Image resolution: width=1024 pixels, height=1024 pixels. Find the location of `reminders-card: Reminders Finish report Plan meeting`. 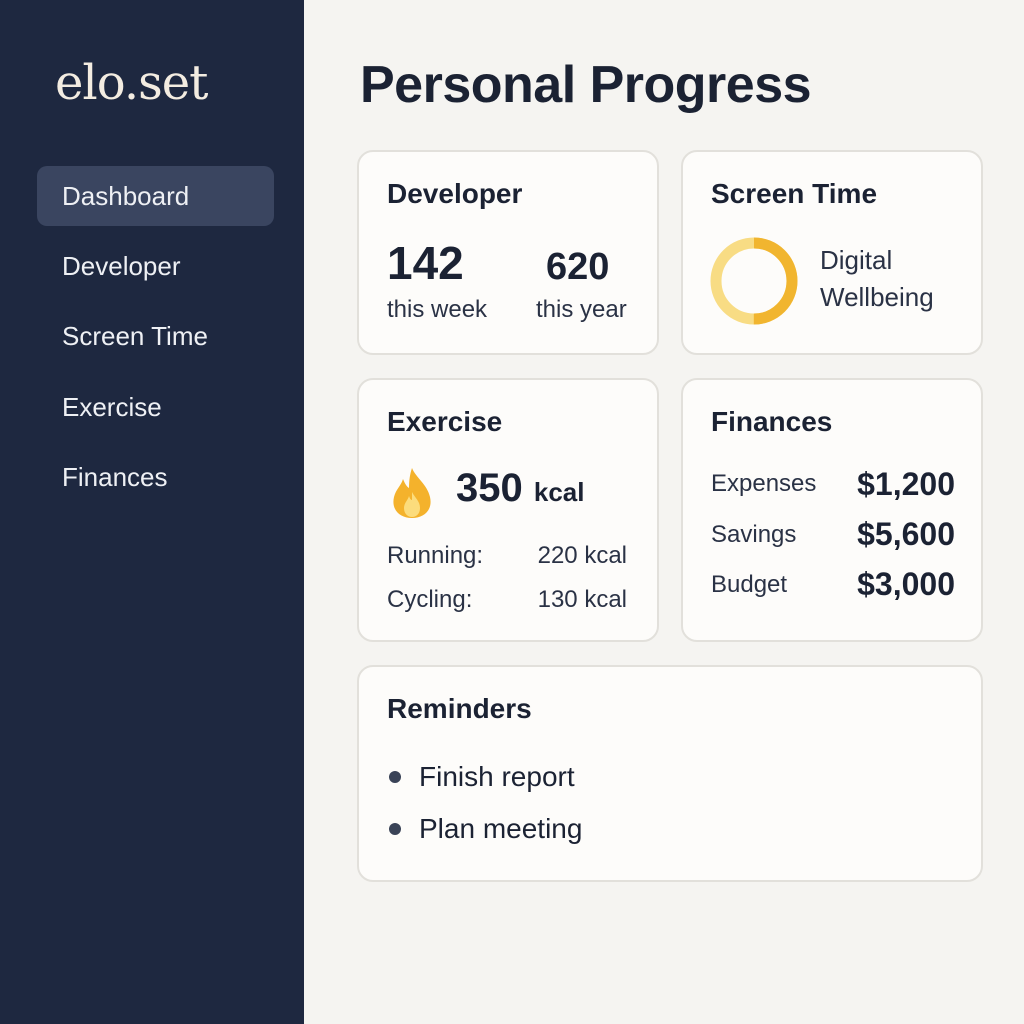

reminders-card: Reminders Finish report Plan meeting is located at coordinates (670, 773).